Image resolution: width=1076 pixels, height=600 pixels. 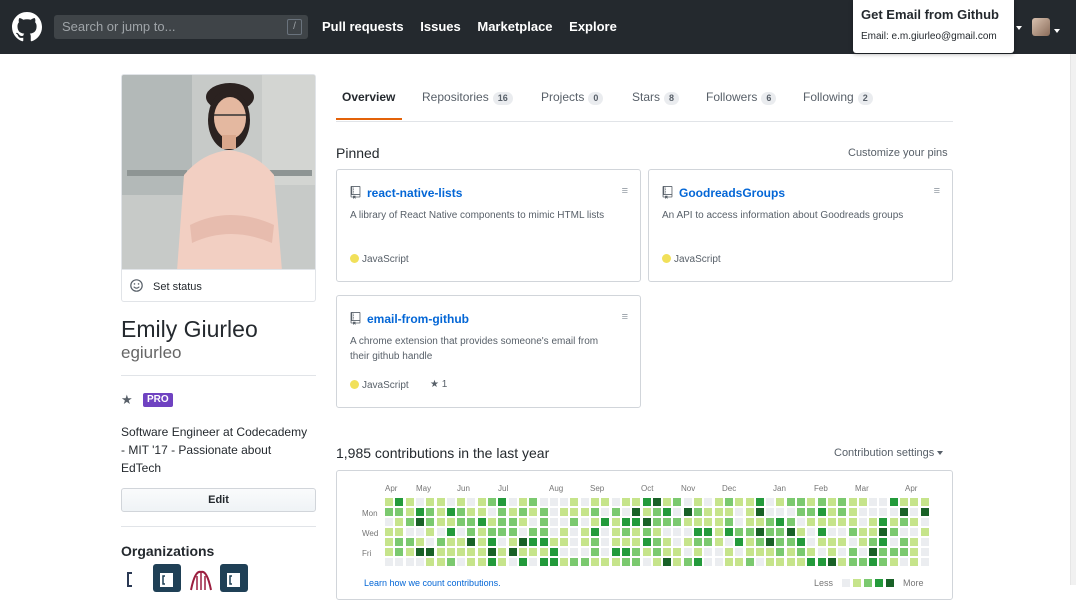 What do you see at coordinates (414, 193) in the screenshot?
I see `repo-link: react-native-lists` at bounding box center [414, 193].